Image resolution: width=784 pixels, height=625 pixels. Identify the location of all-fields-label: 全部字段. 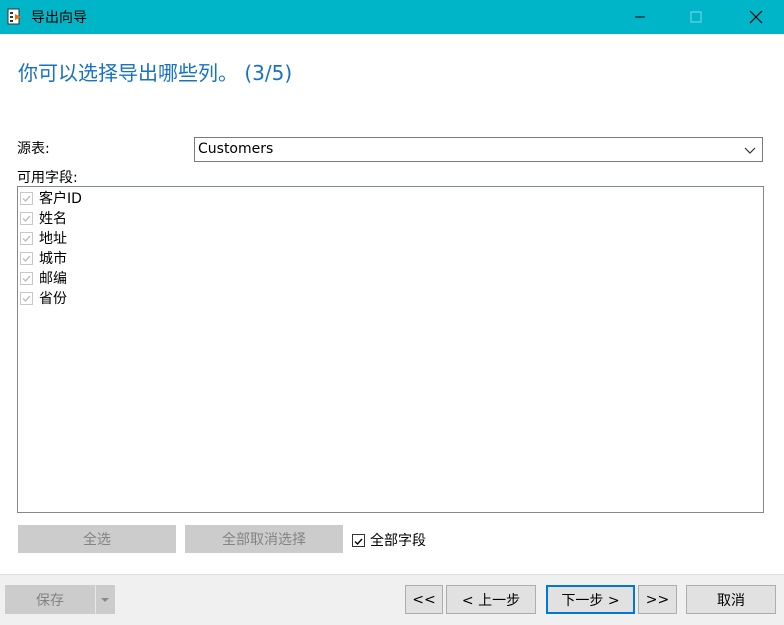
(398, 541).